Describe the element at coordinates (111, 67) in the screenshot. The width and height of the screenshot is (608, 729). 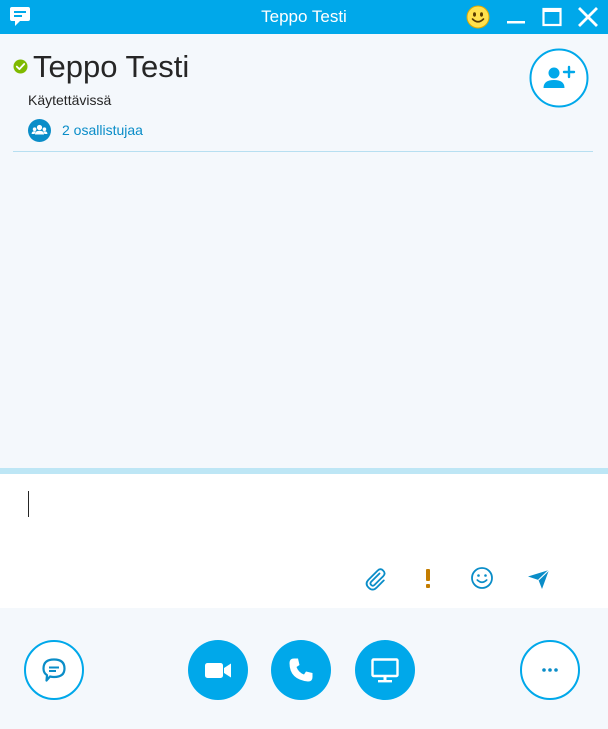
I see `contact-name: Teppo Testi` at that location.